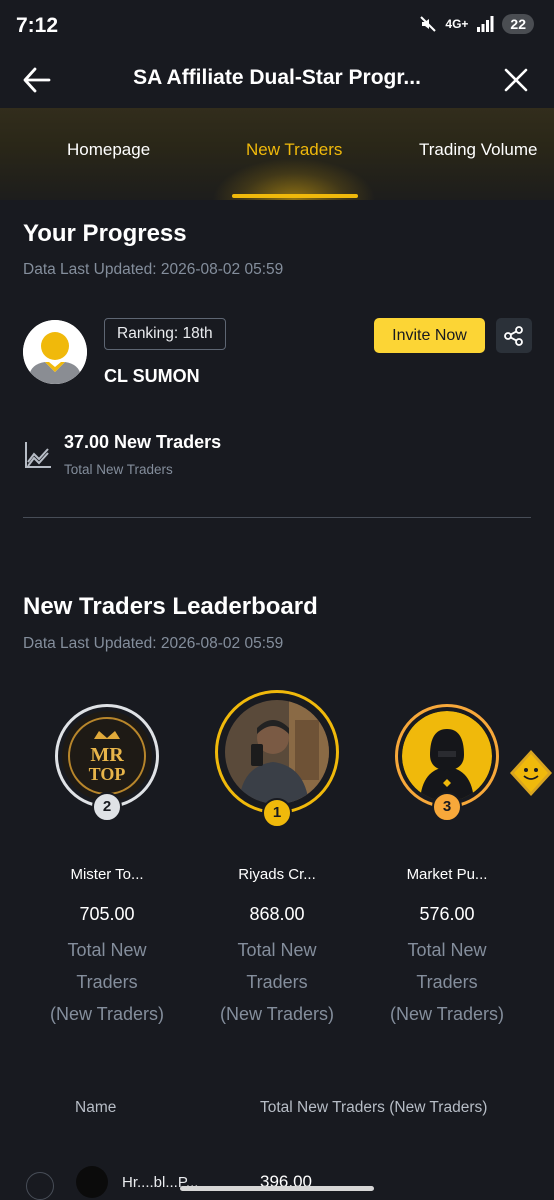  Describe the element at coordinates (143, 442) in the screenshot. I see `total-new-traders-value: 37.00 New Traders` at that location.